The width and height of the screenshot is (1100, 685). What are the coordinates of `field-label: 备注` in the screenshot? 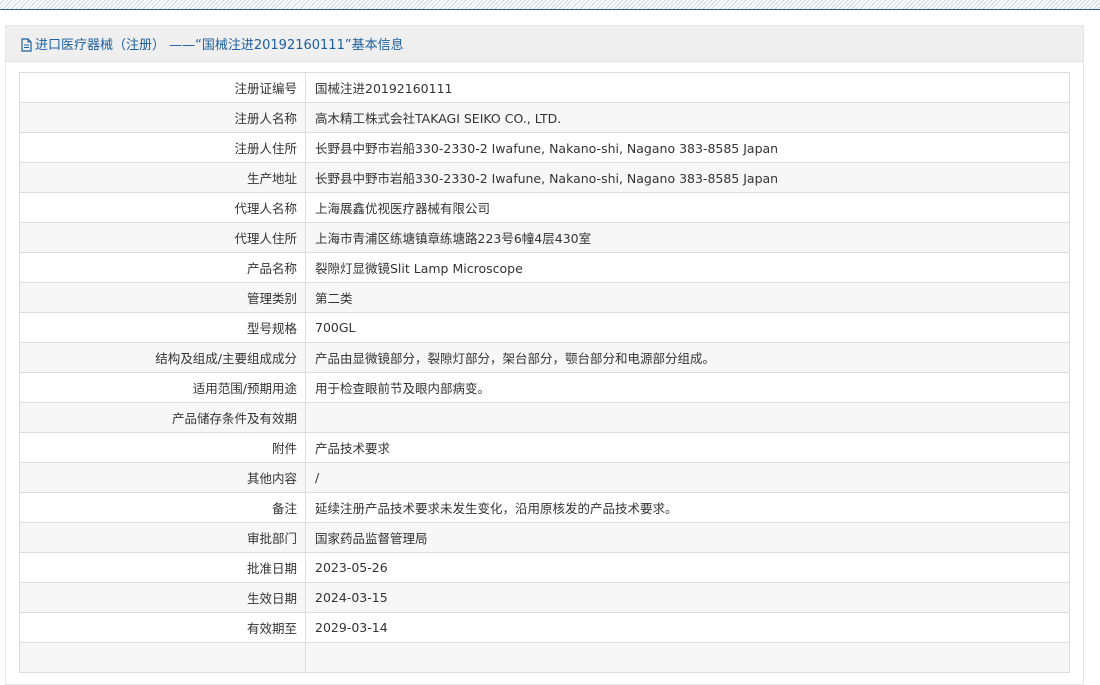 It's located at (162, 507).